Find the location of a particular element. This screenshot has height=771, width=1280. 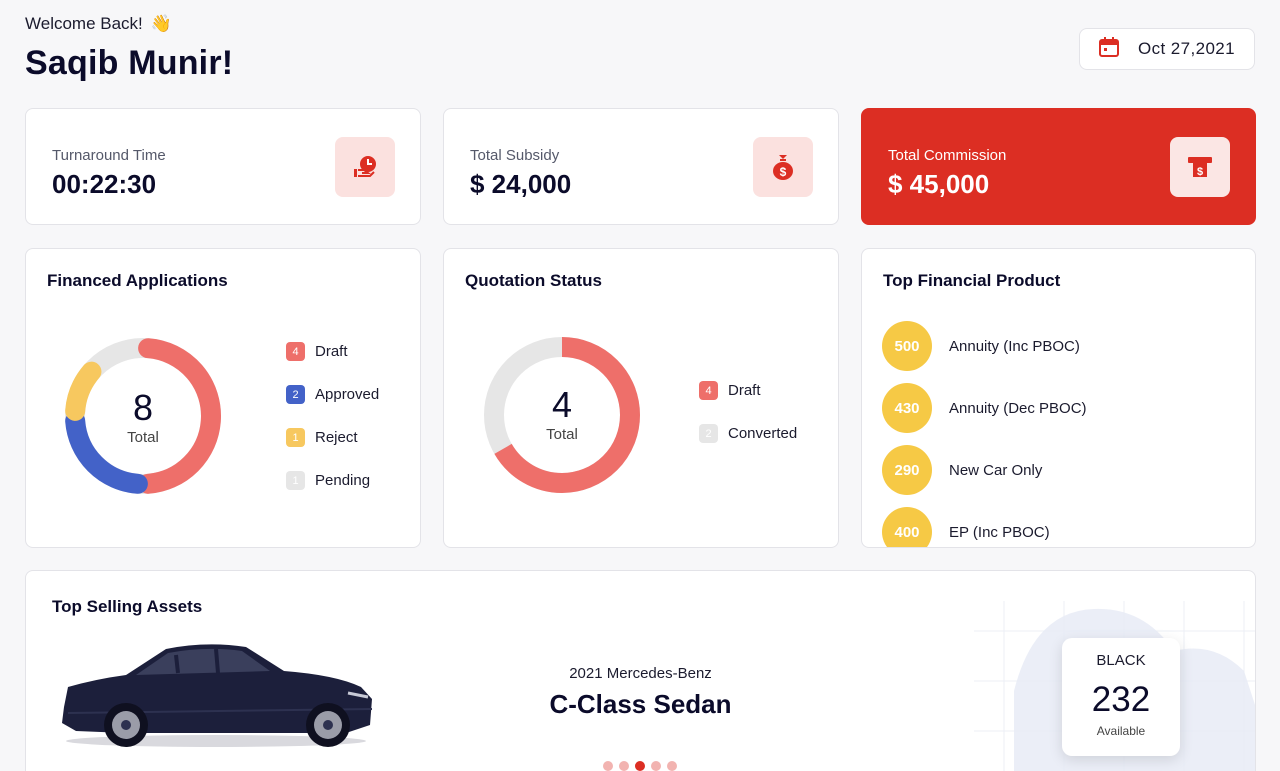

donut-center: 8 Total is located at coordinates (143, 416).